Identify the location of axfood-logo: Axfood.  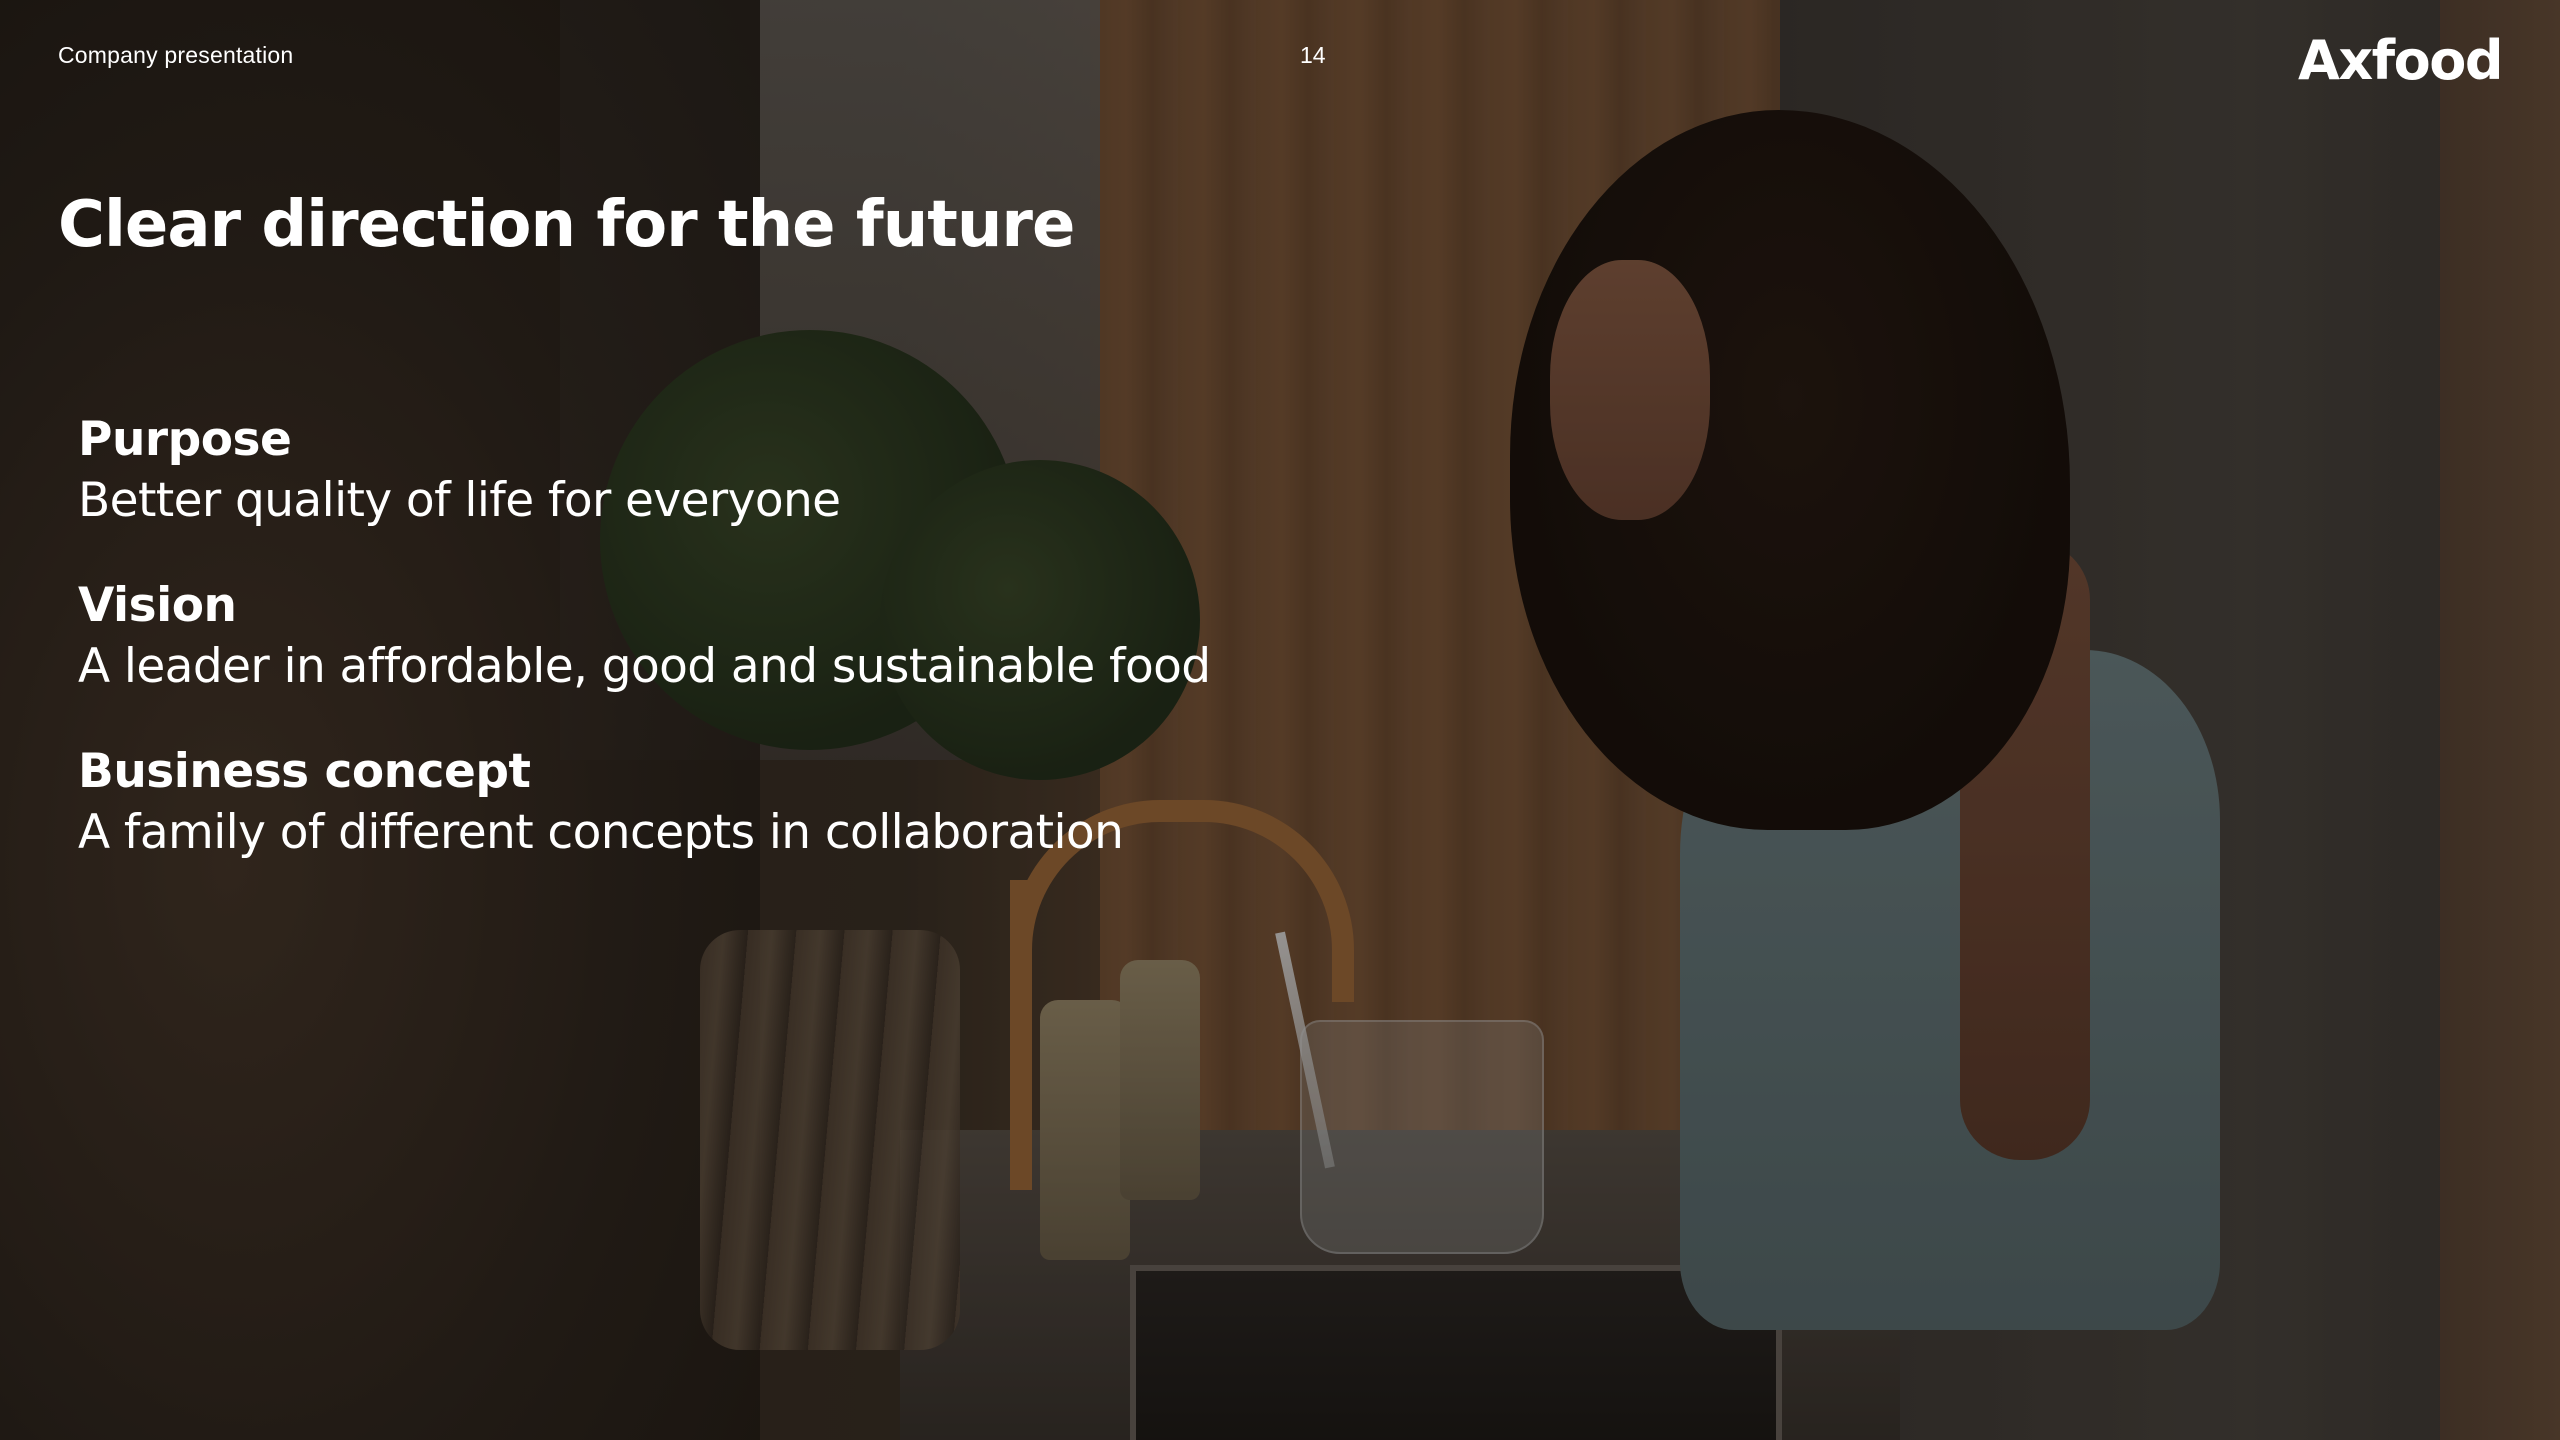
(2400, 60).